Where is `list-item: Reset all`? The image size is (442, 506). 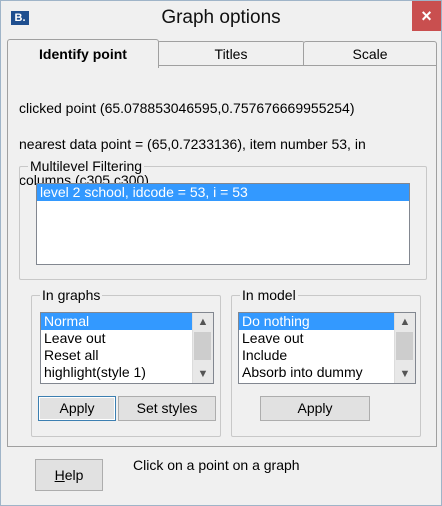
list-item: Reset all is located at coordinates (127, 355).